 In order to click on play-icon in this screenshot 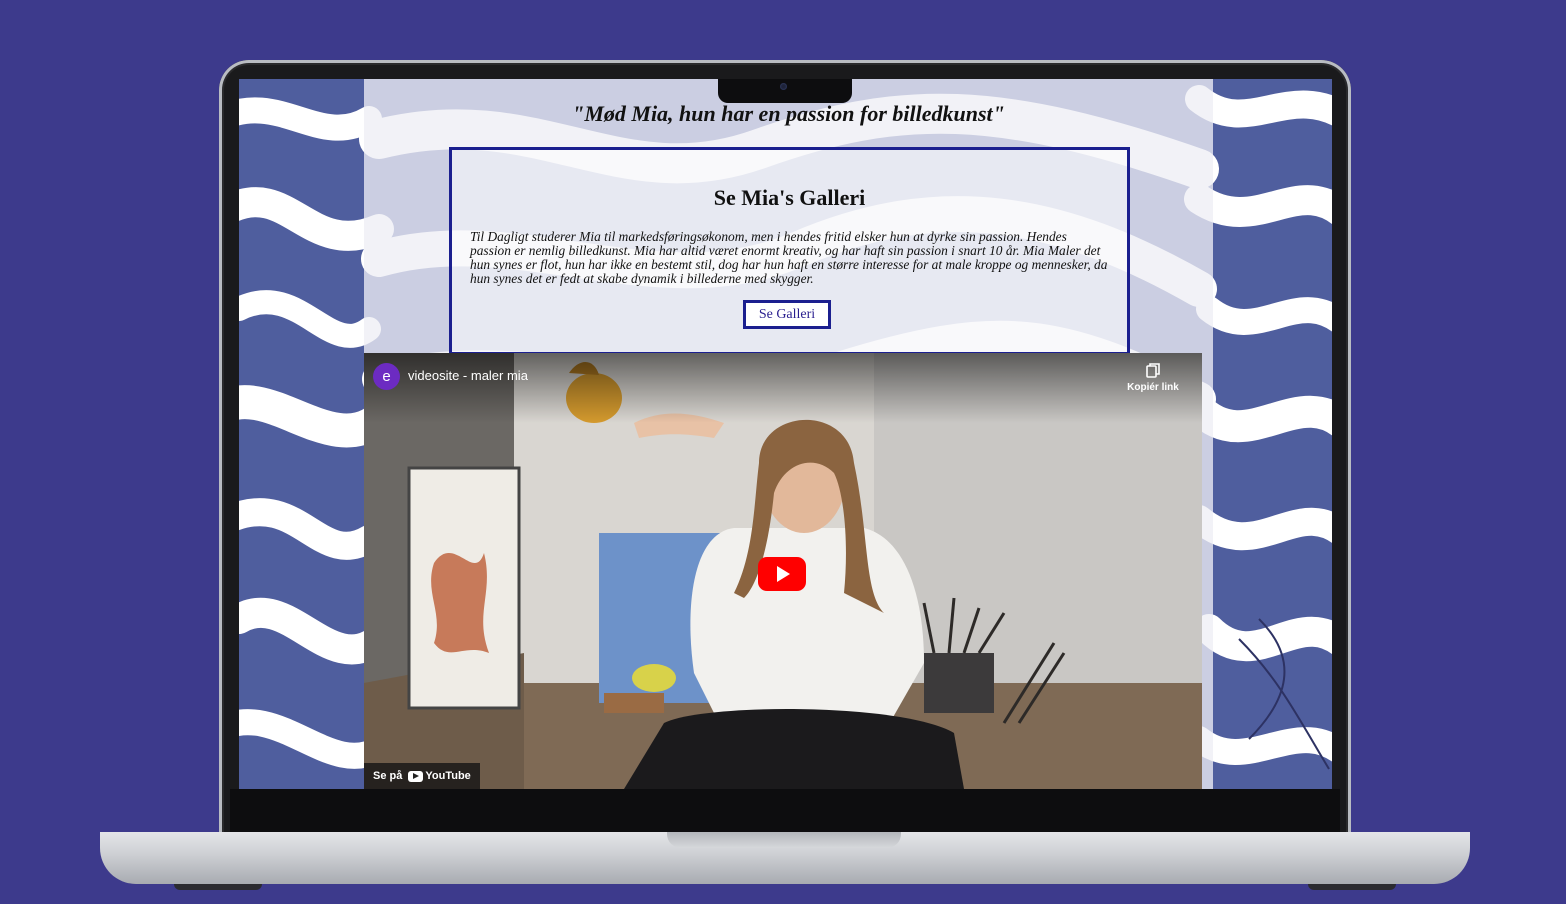, I will do `click(783, 574)`.